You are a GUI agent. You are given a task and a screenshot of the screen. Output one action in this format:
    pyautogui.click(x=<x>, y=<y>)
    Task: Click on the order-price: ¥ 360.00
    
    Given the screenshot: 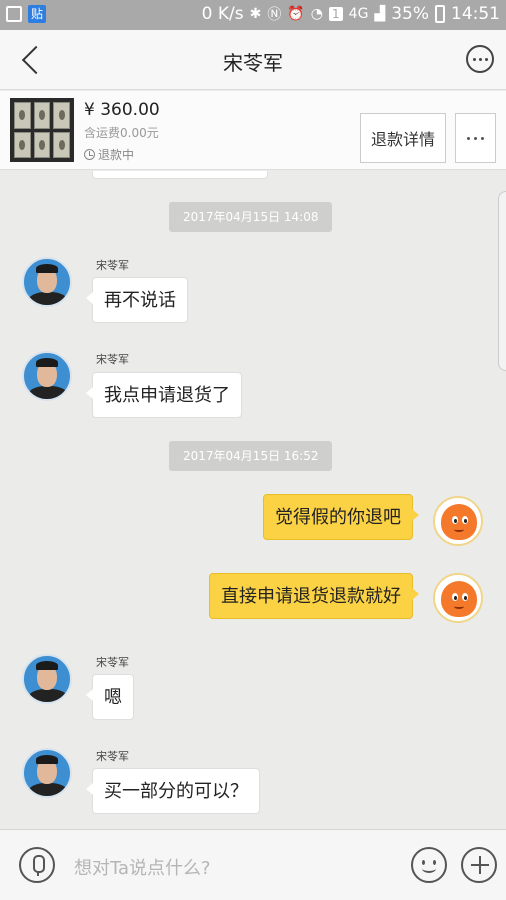 What is the action you would take?
    pyautogui.click(x=122, y=110)
    